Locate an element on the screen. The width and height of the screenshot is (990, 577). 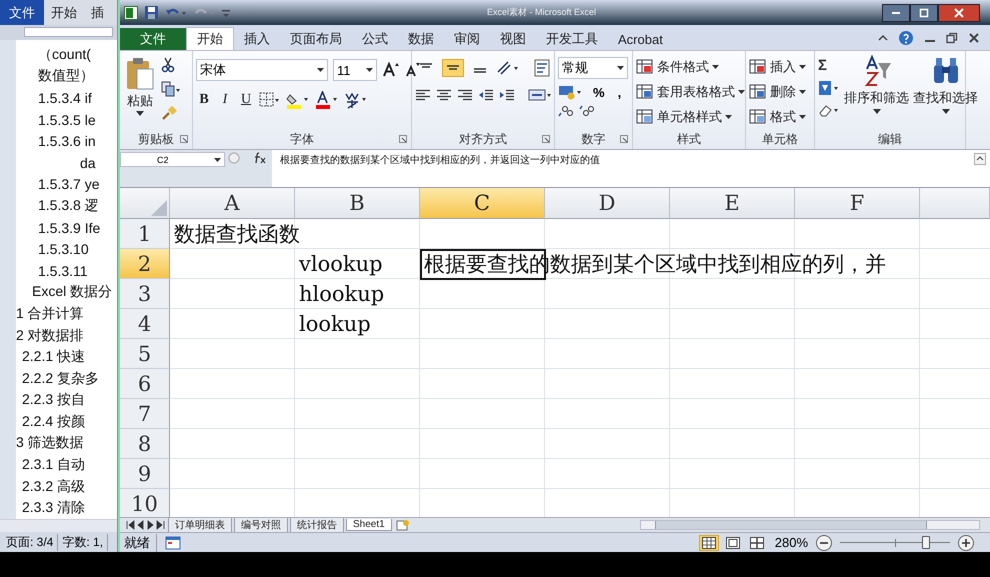
formula-input: 根据要查找的数据到某个区域中找到相应的列，并返回这一列中对应的值 is located at coordinates (621, 168).